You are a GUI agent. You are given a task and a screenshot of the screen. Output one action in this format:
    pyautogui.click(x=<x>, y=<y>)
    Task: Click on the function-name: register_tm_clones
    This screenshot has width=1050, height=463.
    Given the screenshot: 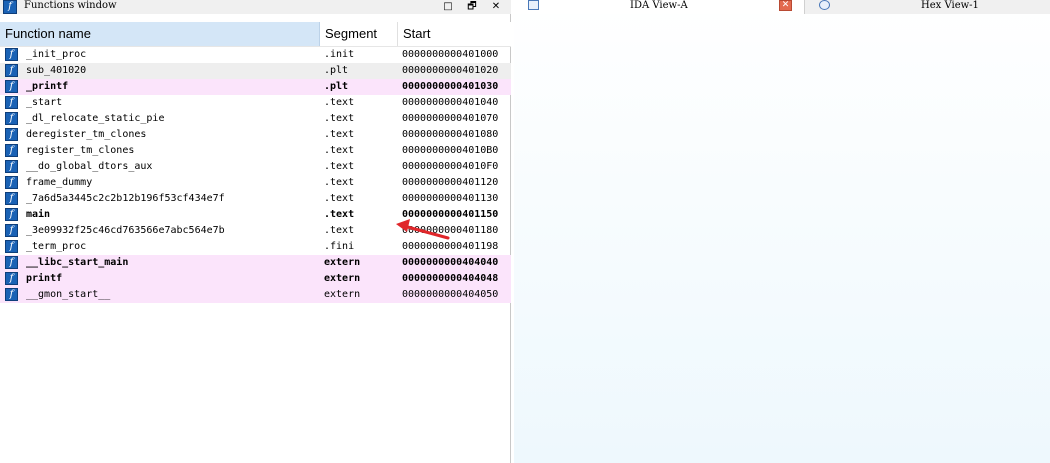 What is the action you would take?
    pyautogui.click(x=80, y=150)
    